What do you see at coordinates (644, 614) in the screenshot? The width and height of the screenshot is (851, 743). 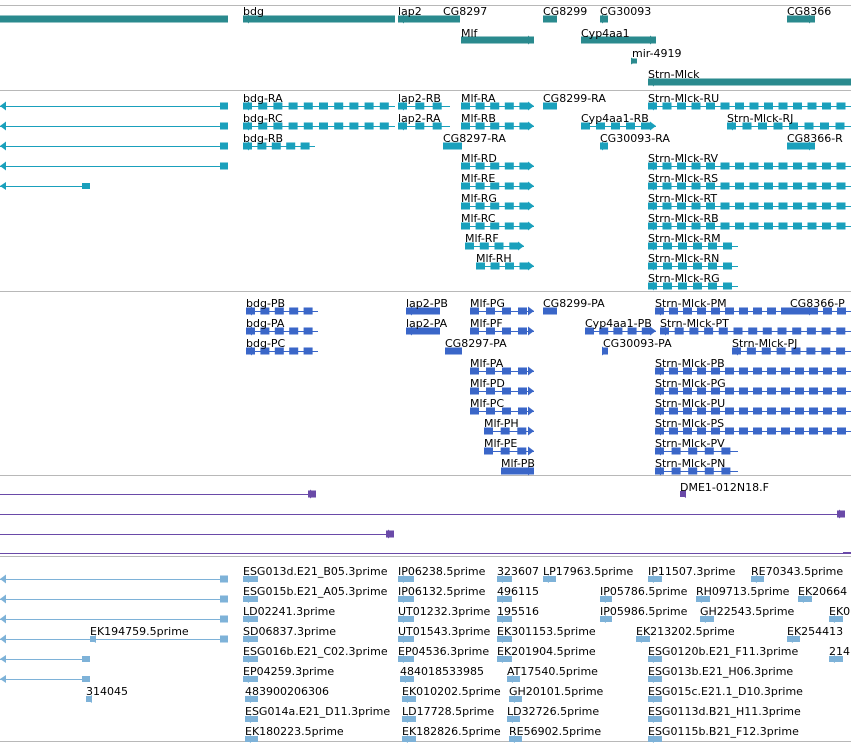 I see `feature-est: IP05986.5prime` at bounding box center [644, 614].